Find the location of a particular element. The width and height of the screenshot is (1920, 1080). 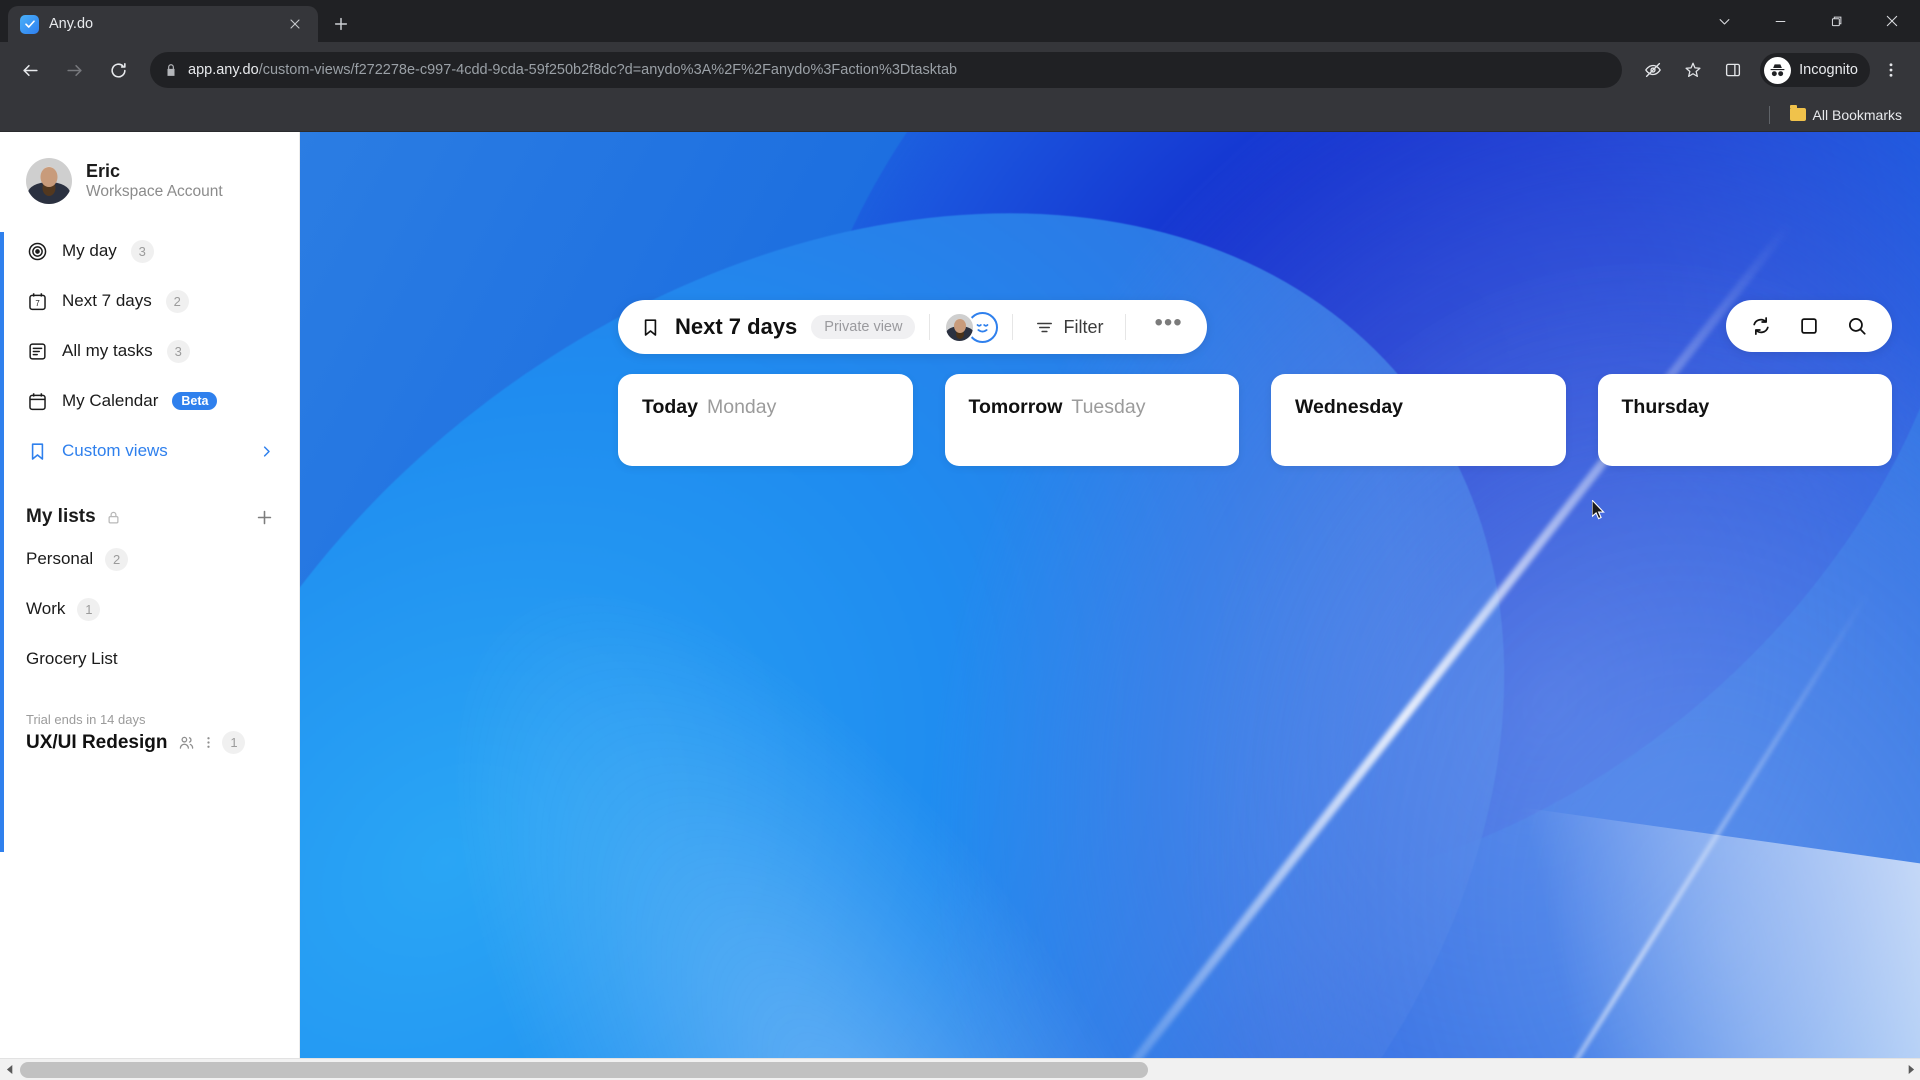

project-row: UX/UI Redesign 1 is located at coordinates (150, 742).